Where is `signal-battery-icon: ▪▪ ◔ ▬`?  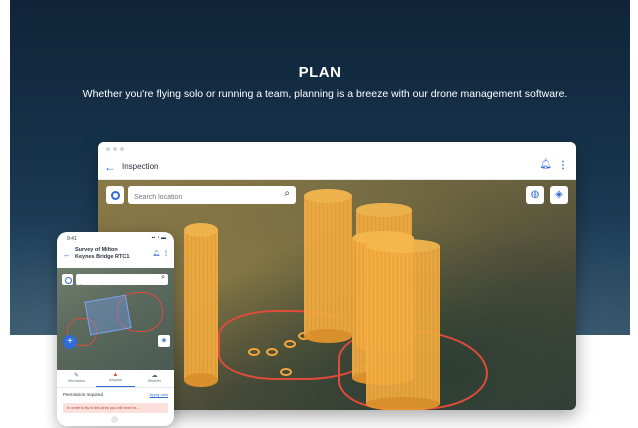
signal-battery-icon: ▪▪ ◔ ▬ is located at coordinates (158, 238).